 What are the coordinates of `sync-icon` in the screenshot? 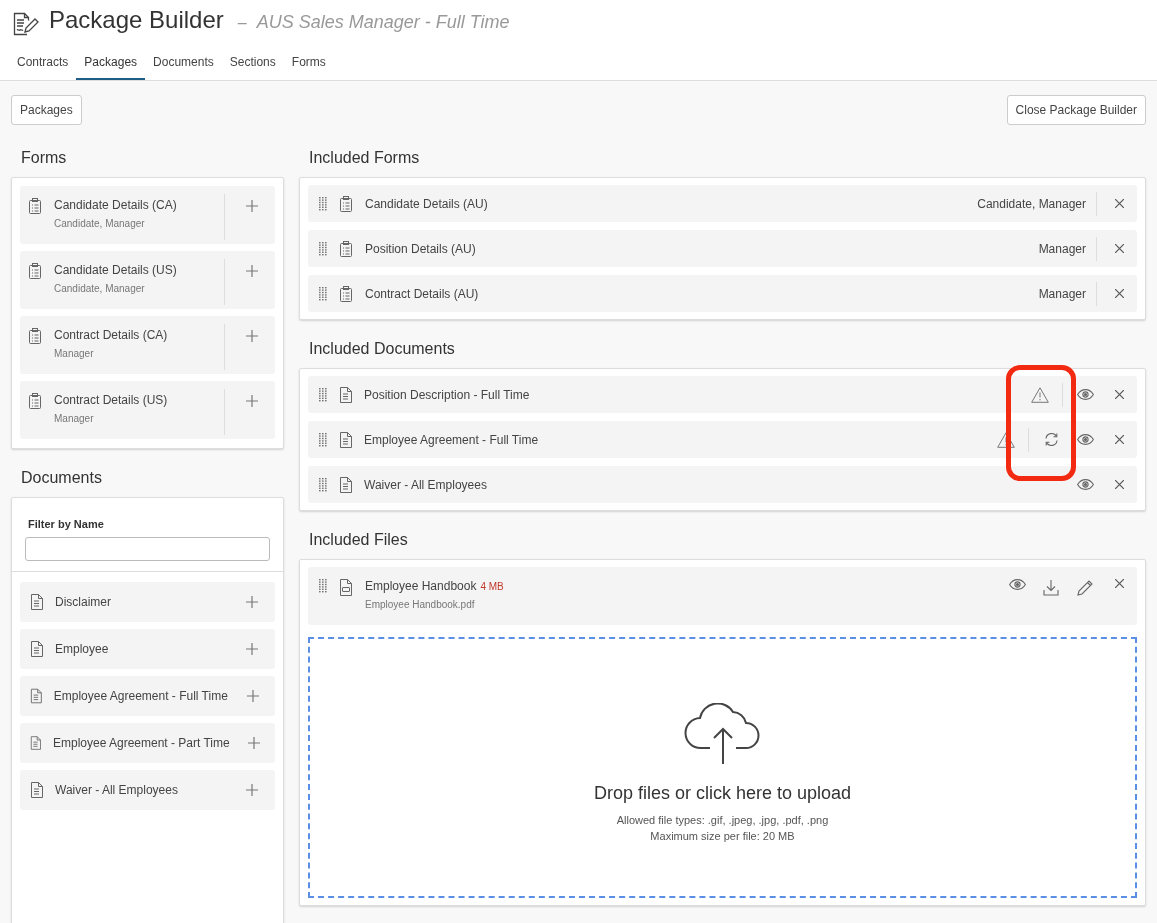 It's located at (1051, 439).